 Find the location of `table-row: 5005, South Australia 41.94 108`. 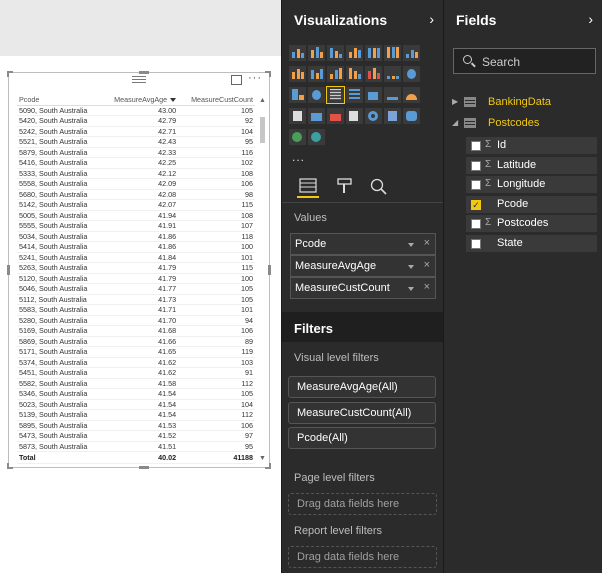

table-row: 5005, South Australia 41.94 108 is located at coordinates (136, 215).